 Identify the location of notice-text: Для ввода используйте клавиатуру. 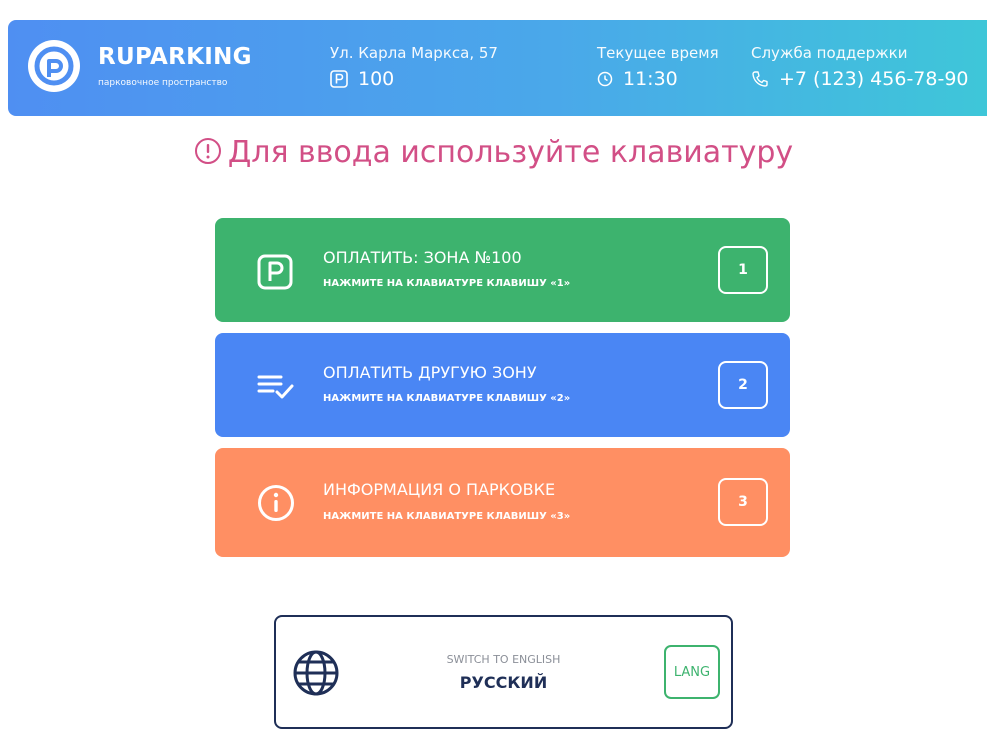
(510, 152).